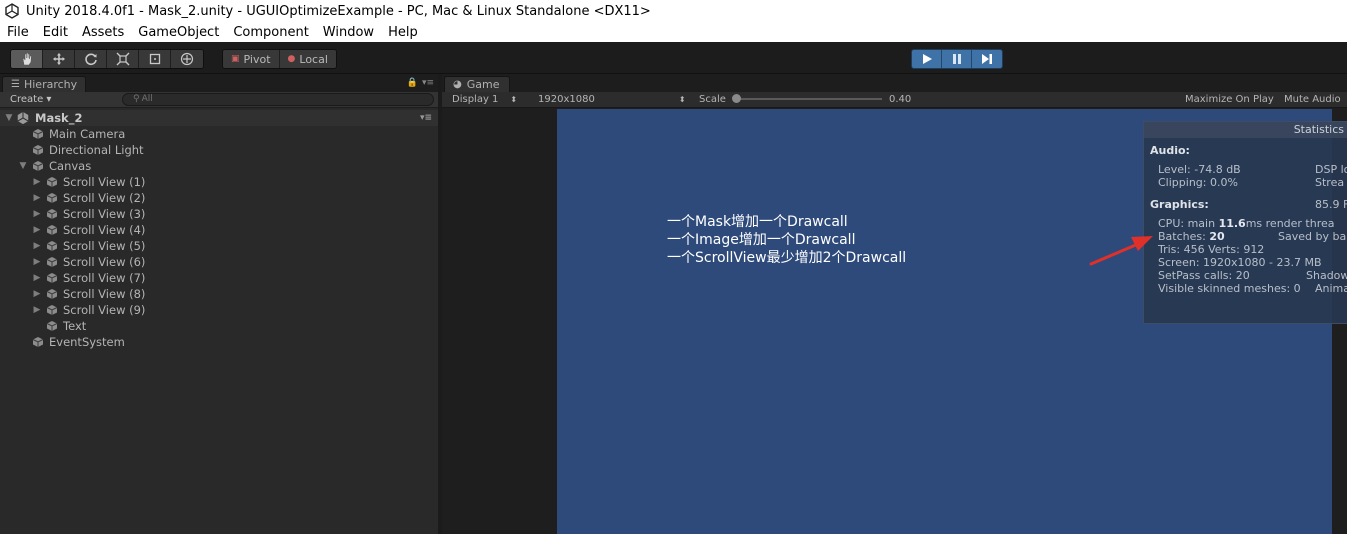 The height and width of the screenshot is (534, 1347). I want to click on hierarchy-item: ▶ Scroll View (3), so click(219, 214).